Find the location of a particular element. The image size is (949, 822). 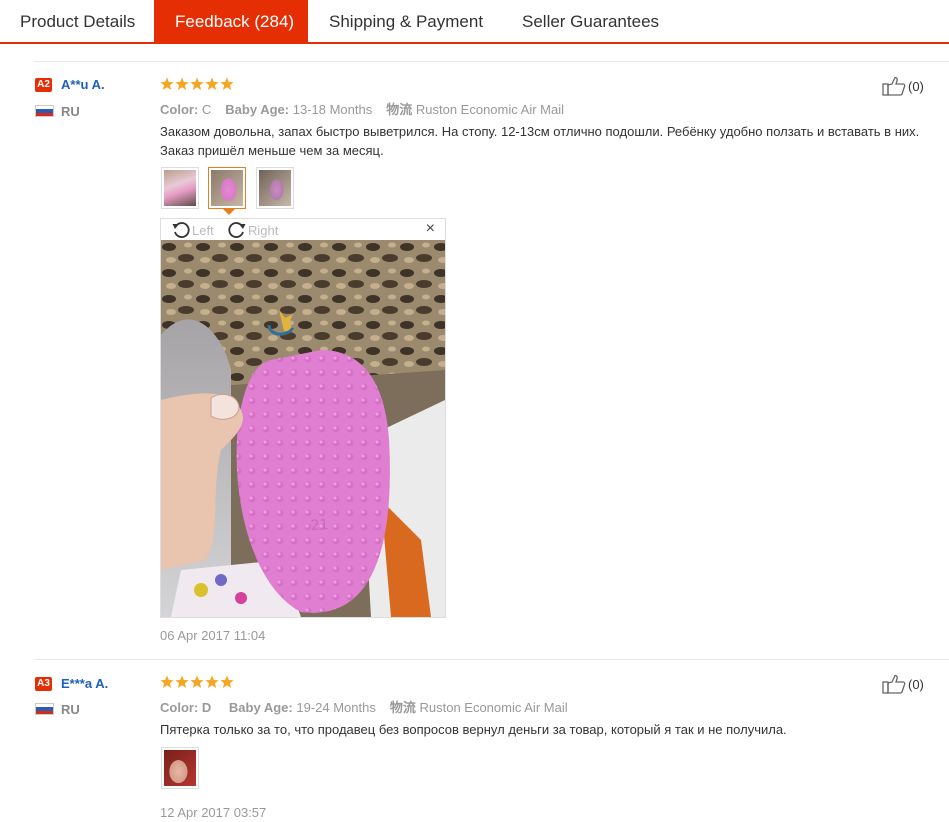

rotate-left-icon is located at coordinates (181, 230).